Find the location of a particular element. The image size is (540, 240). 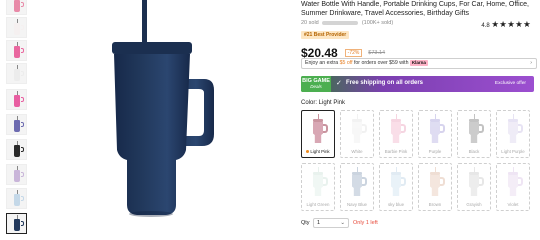

swatch-barbie-pink: Barbie Pink is located at coordinates (396, 134).